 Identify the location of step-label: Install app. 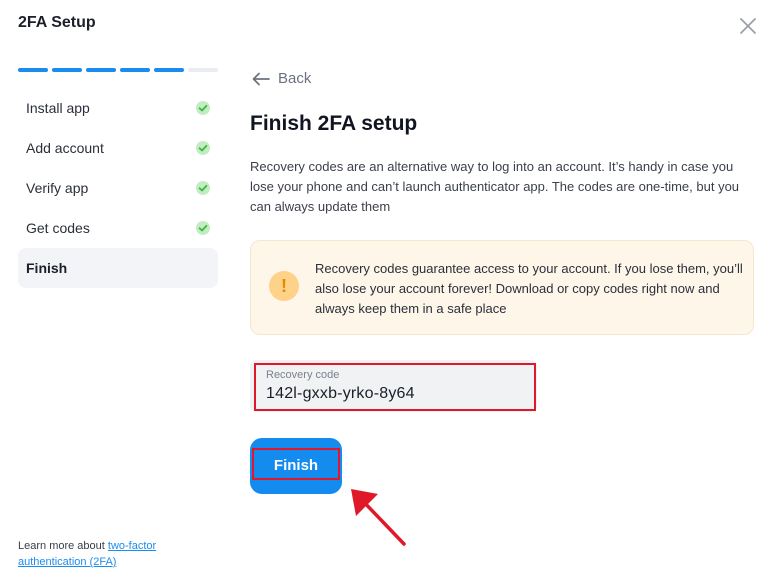
(58, 108).